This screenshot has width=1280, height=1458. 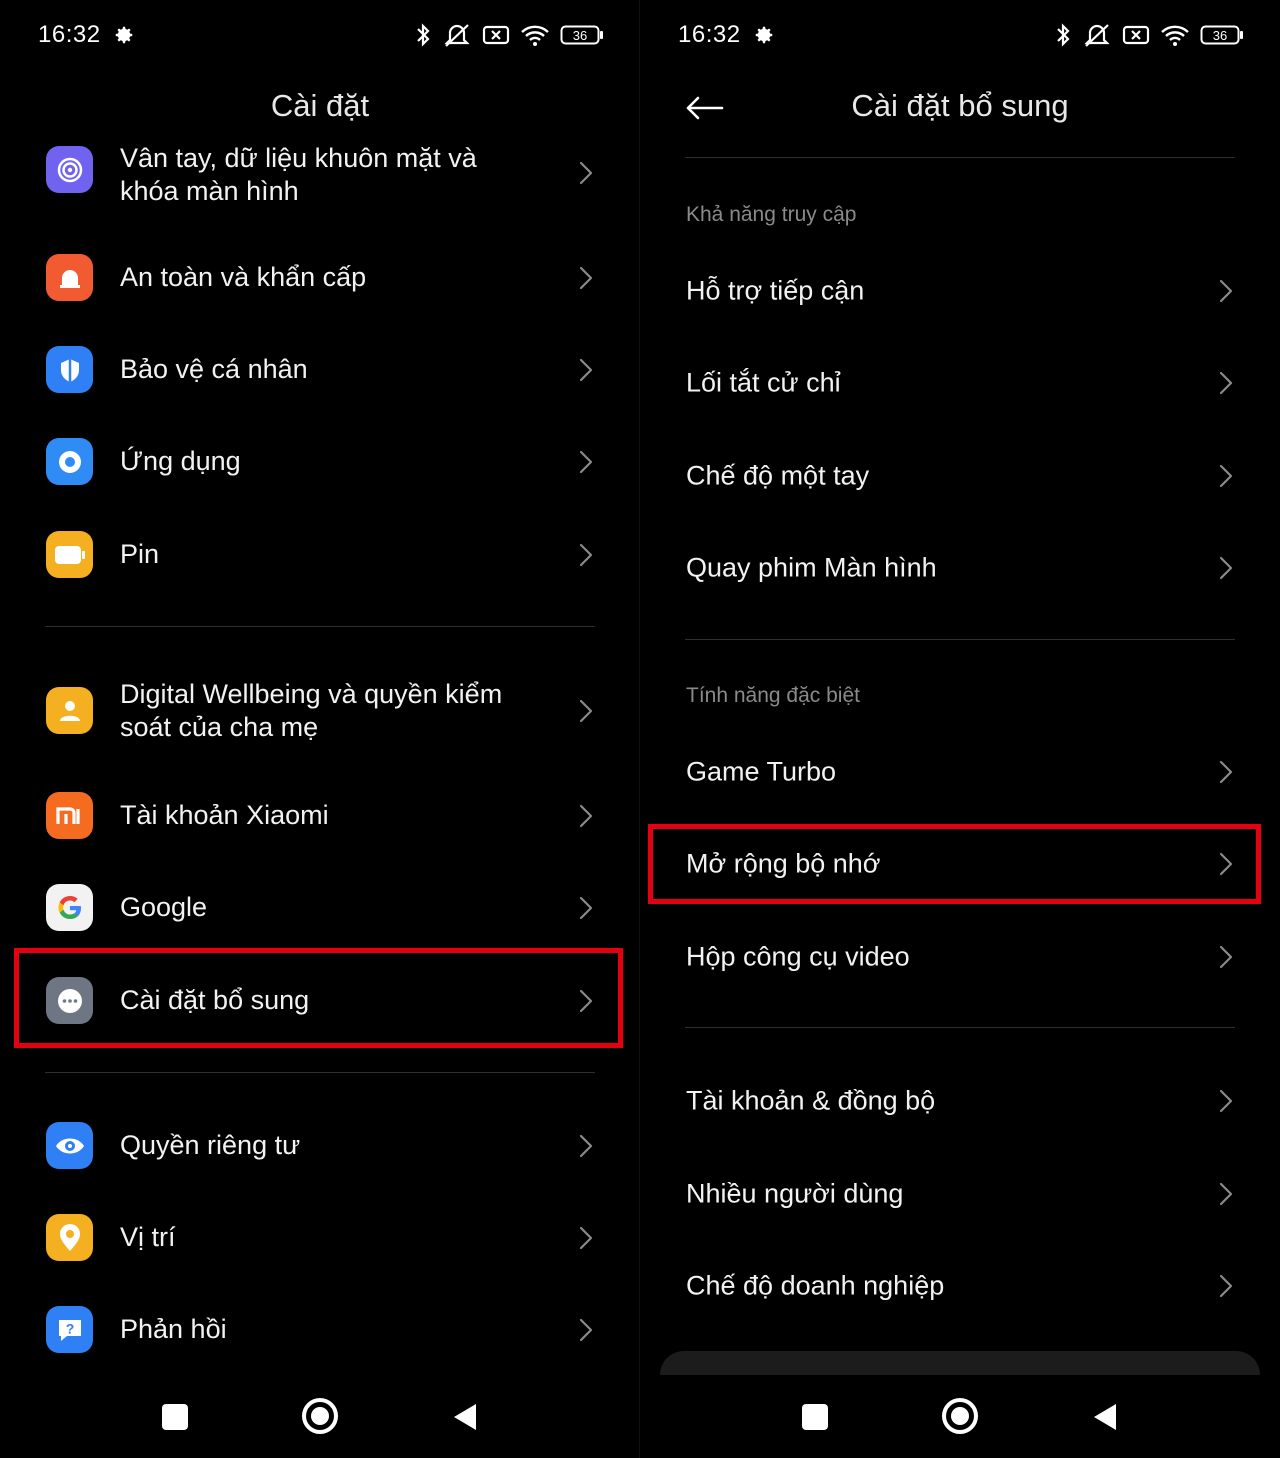 What do you see at coordinates (960, 1101) in the screenshot?
I see `menu-item-accounts-sync: Tài khoản & đồng bộ` at bounding box center [960, 1101].